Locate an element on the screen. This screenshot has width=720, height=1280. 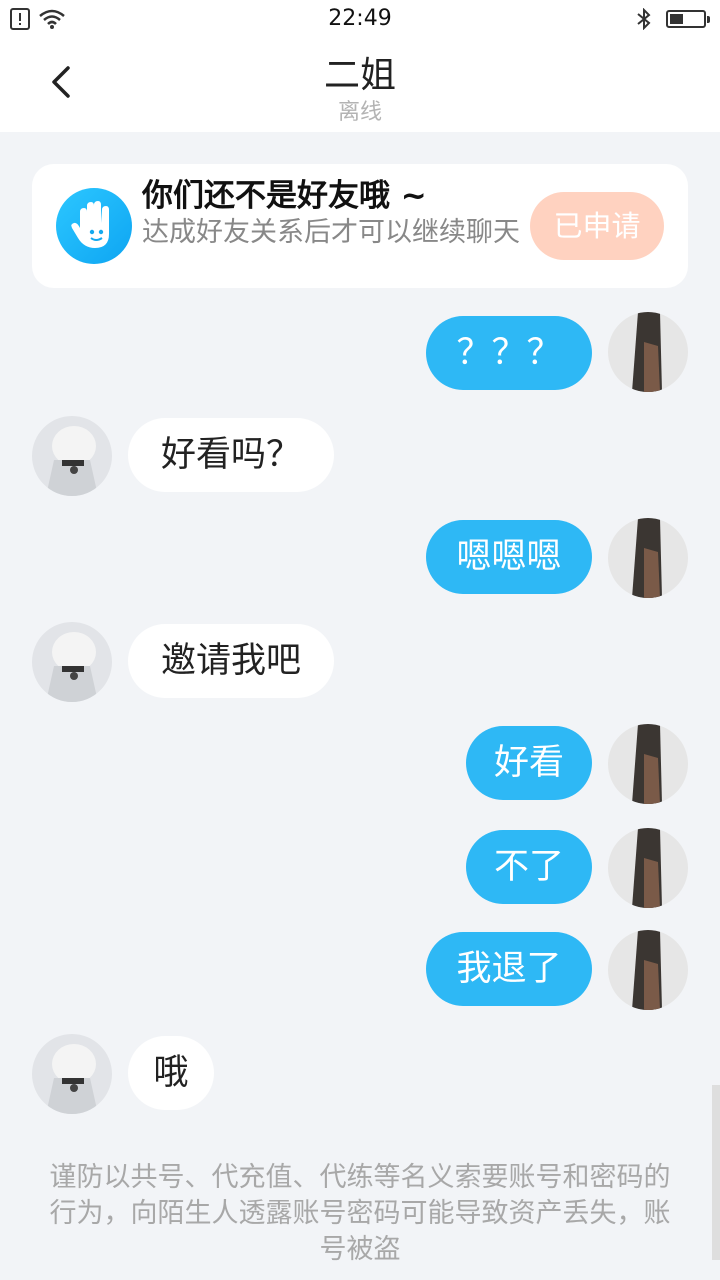
scrollbar is located at coordinates (716, 1172).